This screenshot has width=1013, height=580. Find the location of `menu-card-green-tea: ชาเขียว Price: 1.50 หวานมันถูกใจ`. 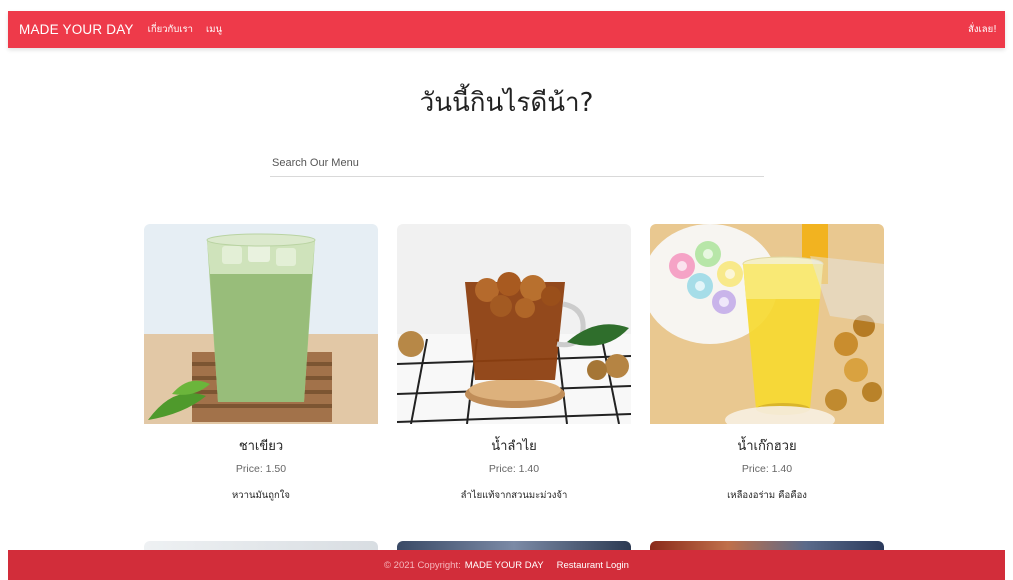

menu-card-green-tea: ชาเขียว Price: 1.50 หวานมันถูกใจ is located at coordinates (261, 363).